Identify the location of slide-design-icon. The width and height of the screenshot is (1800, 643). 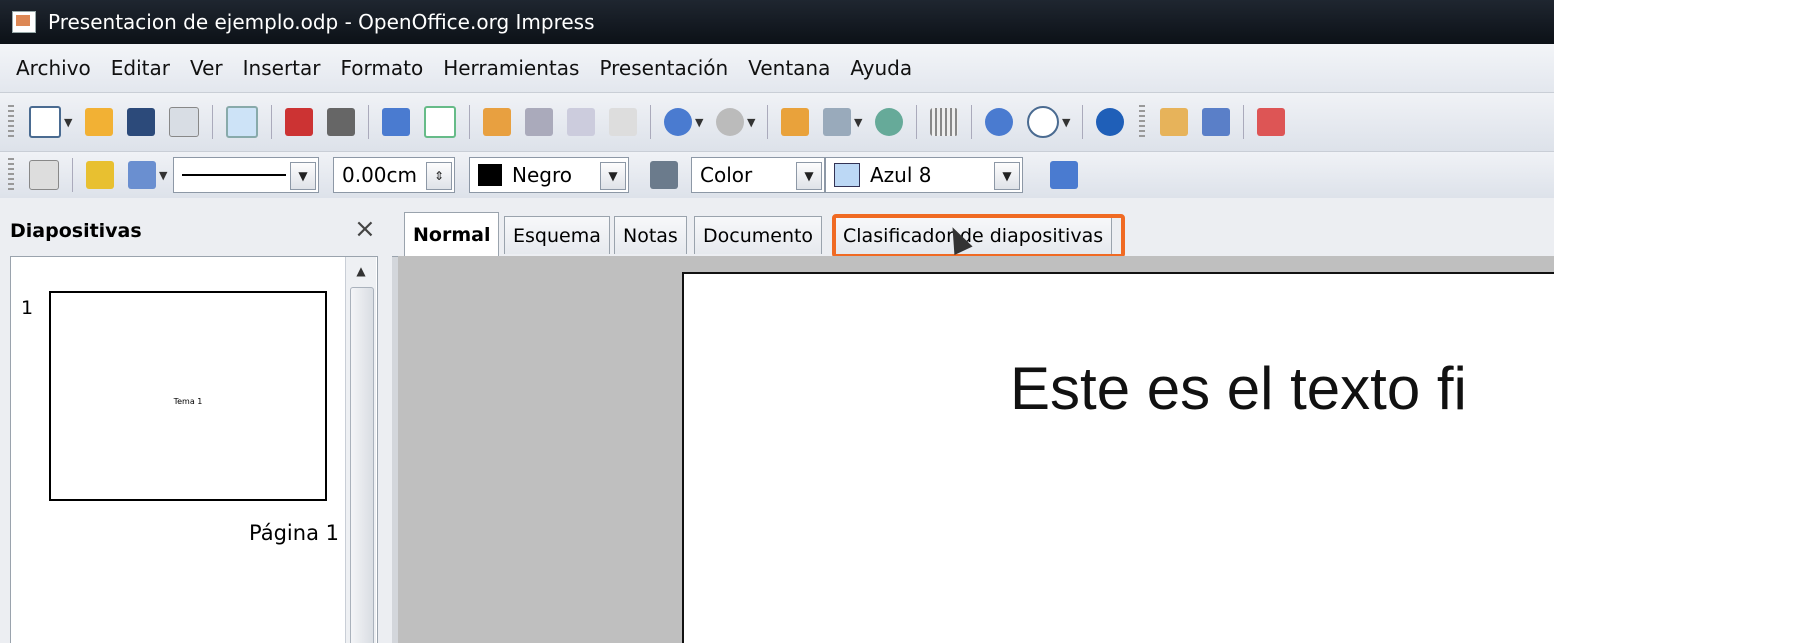
(1216, 122).